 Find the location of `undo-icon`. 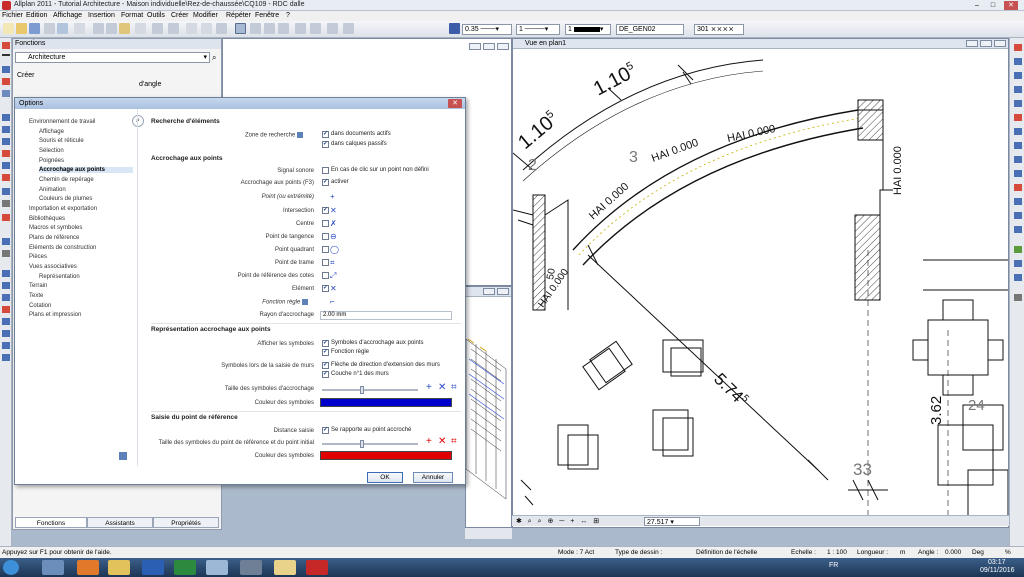

undo-icon is located at coordinates (79, 28).